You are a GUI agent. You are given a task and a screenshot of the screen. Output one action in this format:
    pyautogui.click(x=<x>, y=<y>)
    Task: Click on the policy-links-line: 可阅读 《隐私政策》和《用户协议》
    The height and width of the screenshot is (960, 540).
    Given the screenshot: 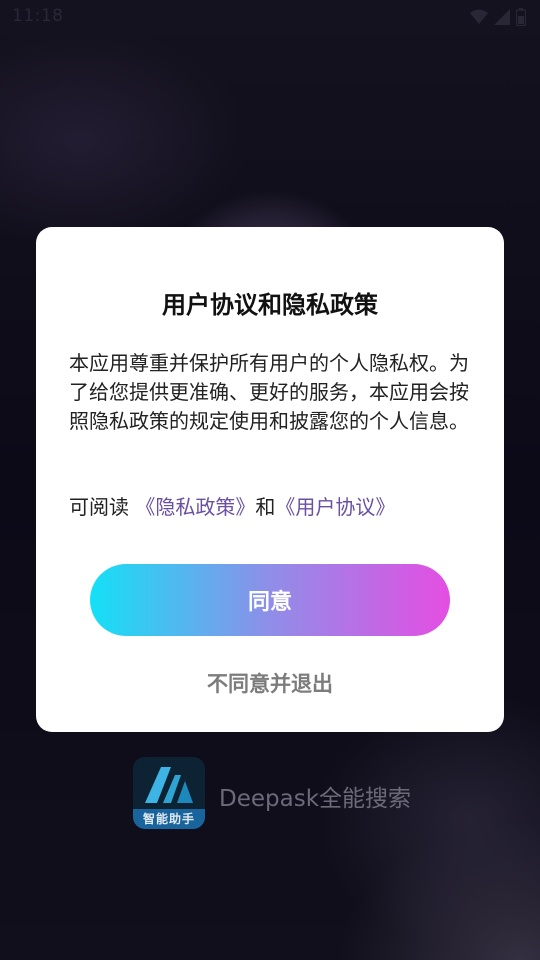 What is the action you would take?
    pyautogui.click(x=279, y=505)
    